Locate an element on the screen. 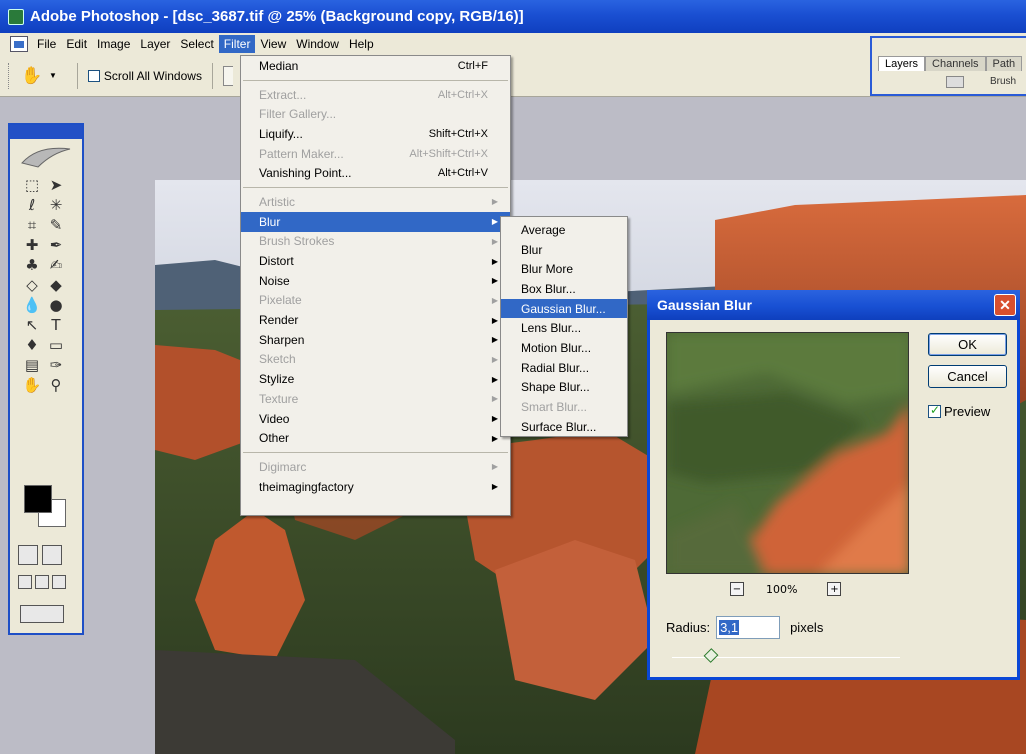 This screenshot has width=1026, height=754. tab-layers: Layers is located at coordinates (902, 63).